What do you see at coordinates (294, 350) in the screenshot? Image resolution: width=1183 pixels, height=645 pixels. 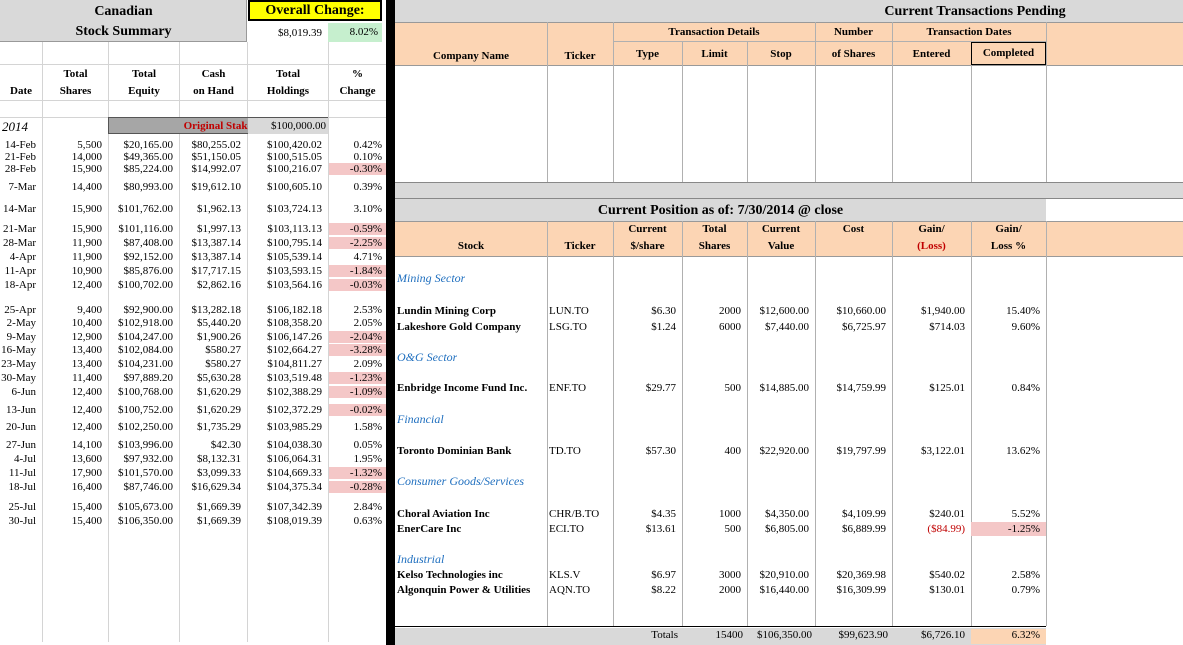 I see `summary-cell-holdings: $102,664.27` at bounding box center [294, 350].